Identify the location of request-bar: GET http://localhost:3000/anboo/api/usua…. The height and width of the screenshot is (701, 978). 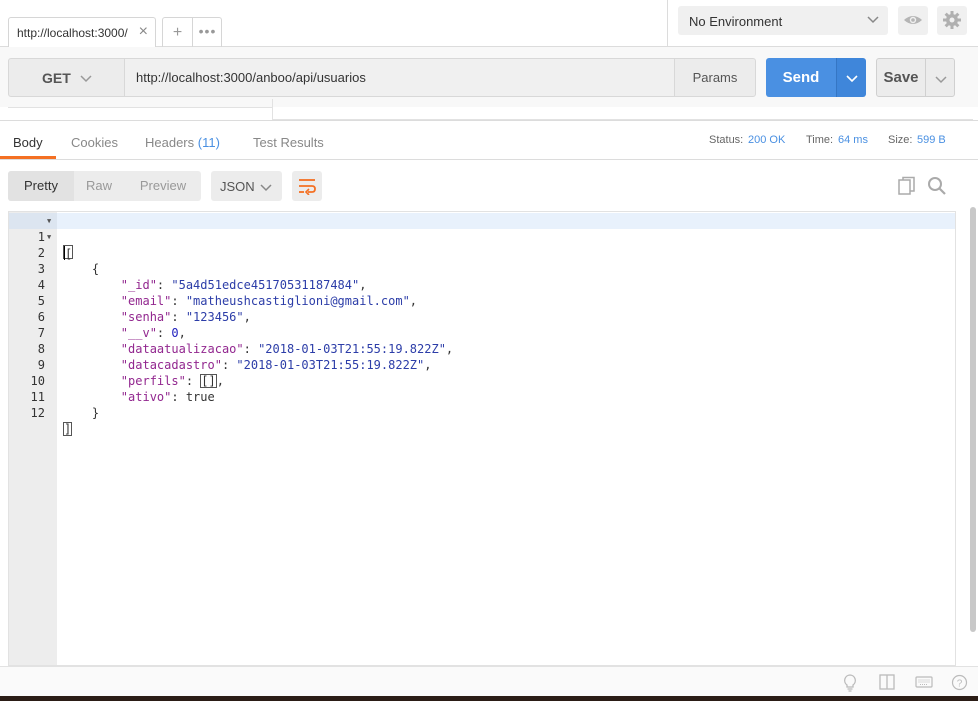
(489, 77).